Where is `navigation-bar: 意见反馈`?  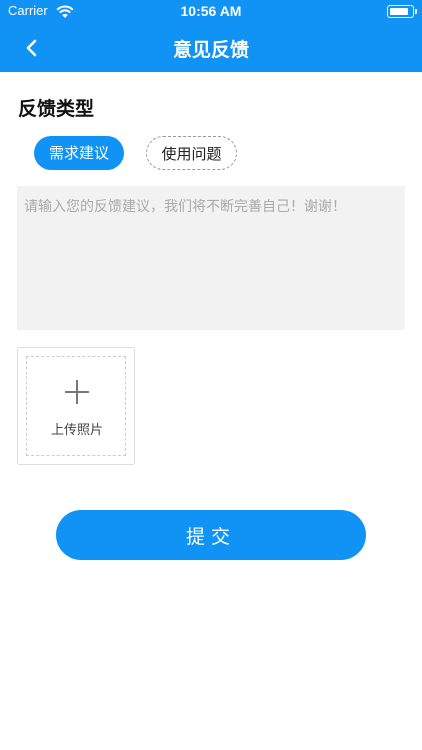
navigation-bar: 意见反馈 is located at coordinates (211, 48).